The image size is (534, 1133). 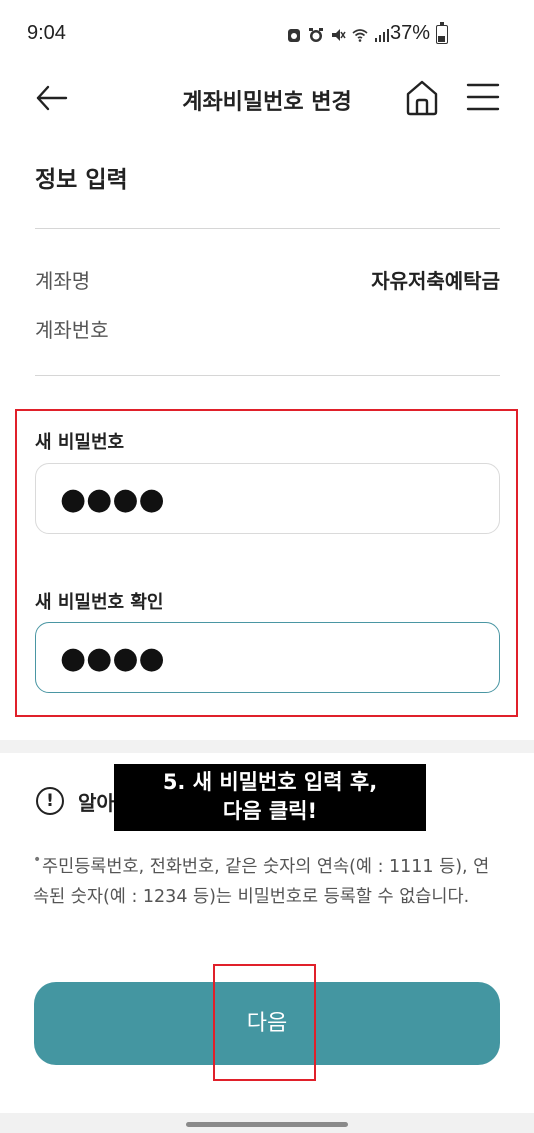 What do you see at coordinates (382, 35) in the screenshot?
I see `signal-icon` at bounding box center [382, 35].